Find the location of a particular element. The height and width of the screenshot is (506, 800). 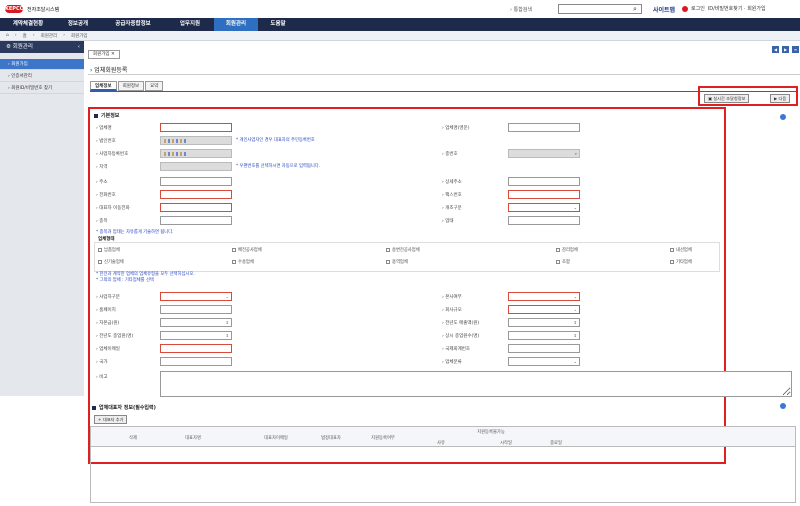

checkbox-wiring: 내선업체 is located at coordinates (681, 250).